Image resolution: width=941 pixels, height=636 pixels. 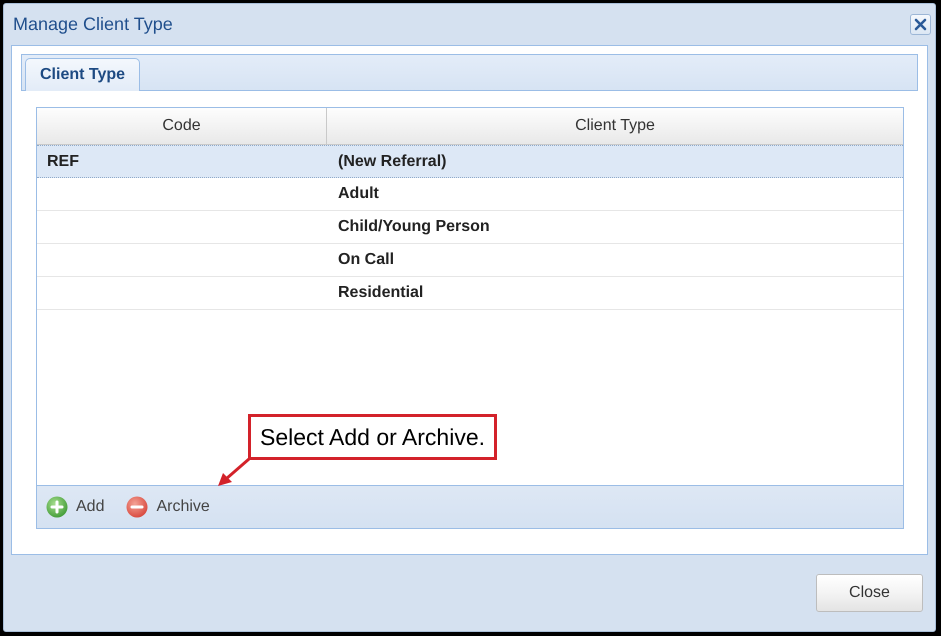 I want to click on archive-button: Archive, so click(x=168, y=507).